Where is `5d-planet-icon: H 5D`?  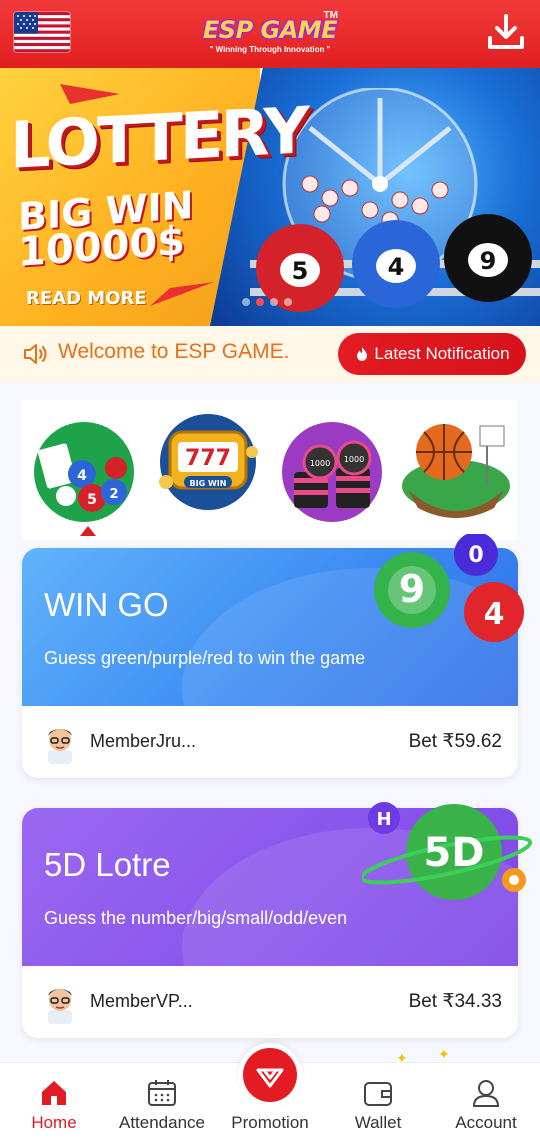 5d-planet-icon: H 5D is located at coordinates (447, 851).